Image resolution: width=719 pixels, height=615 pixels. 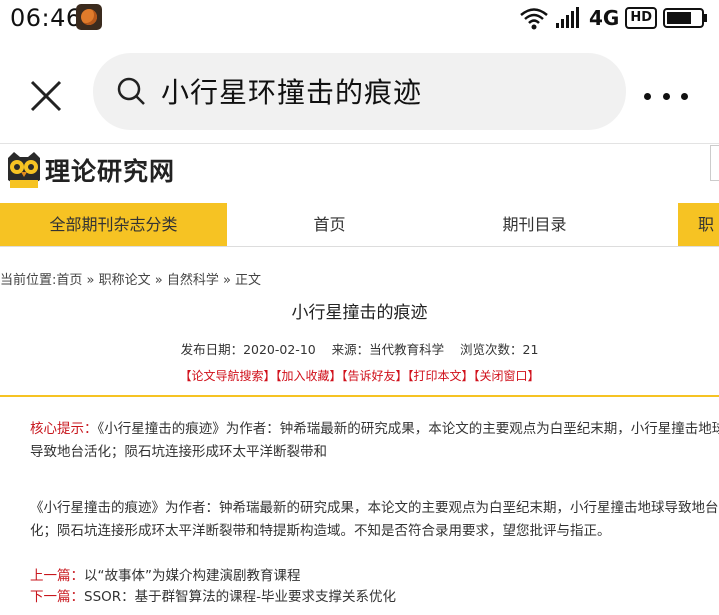 What do you see at coordinates (329, 224) in the screenshot?
I see `nav-home: 首页` at bounding box center [329, 224].